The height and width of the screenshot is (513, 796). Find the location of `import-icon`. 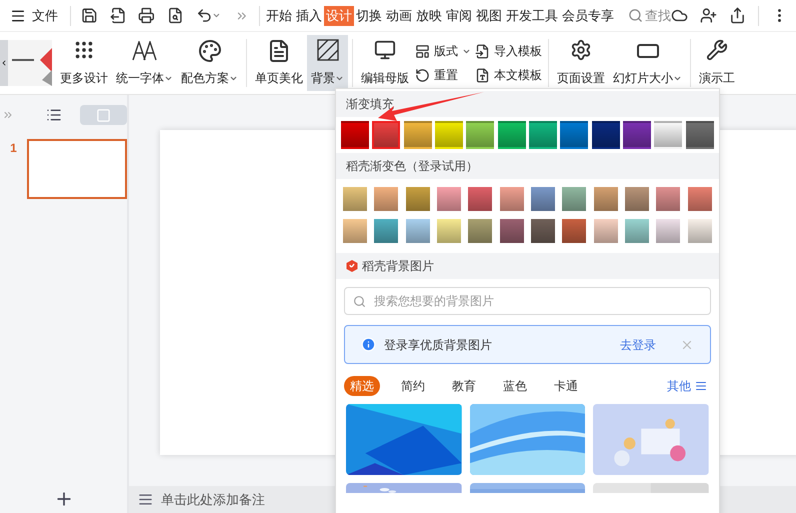

import-icon is located at coordinates (482, 51).